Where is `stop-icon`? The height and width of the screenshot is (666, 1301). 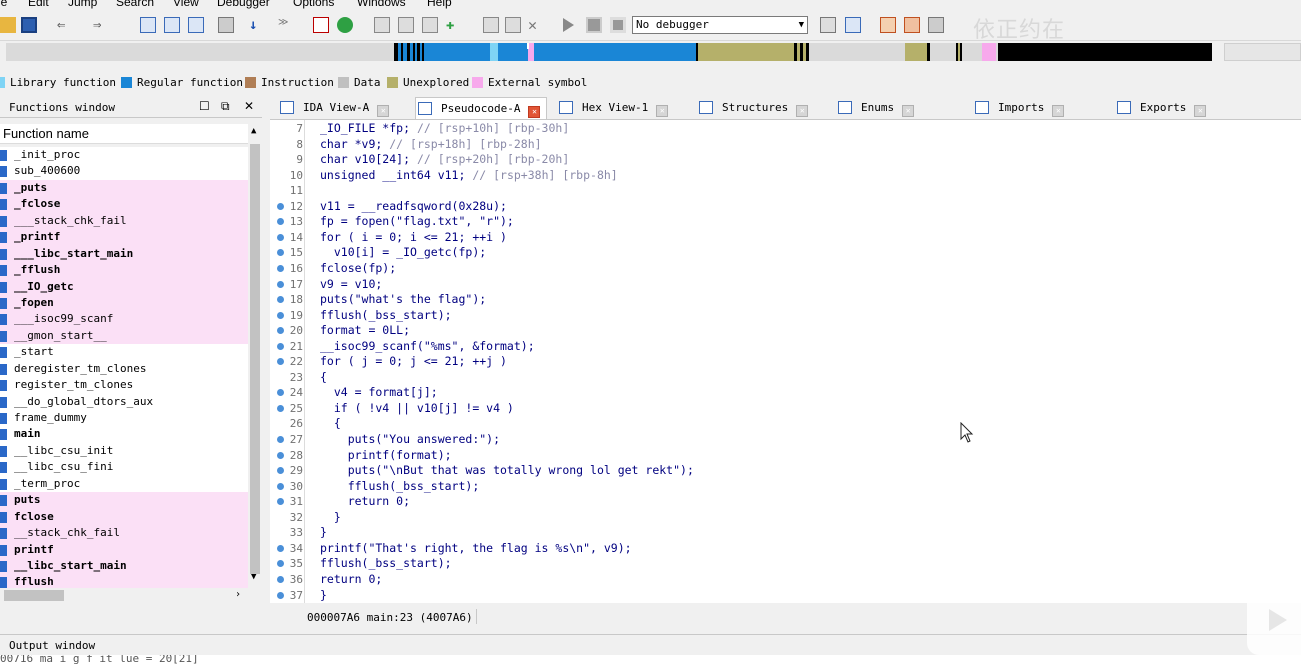
stop-icon is located at coordinates (618, 25).